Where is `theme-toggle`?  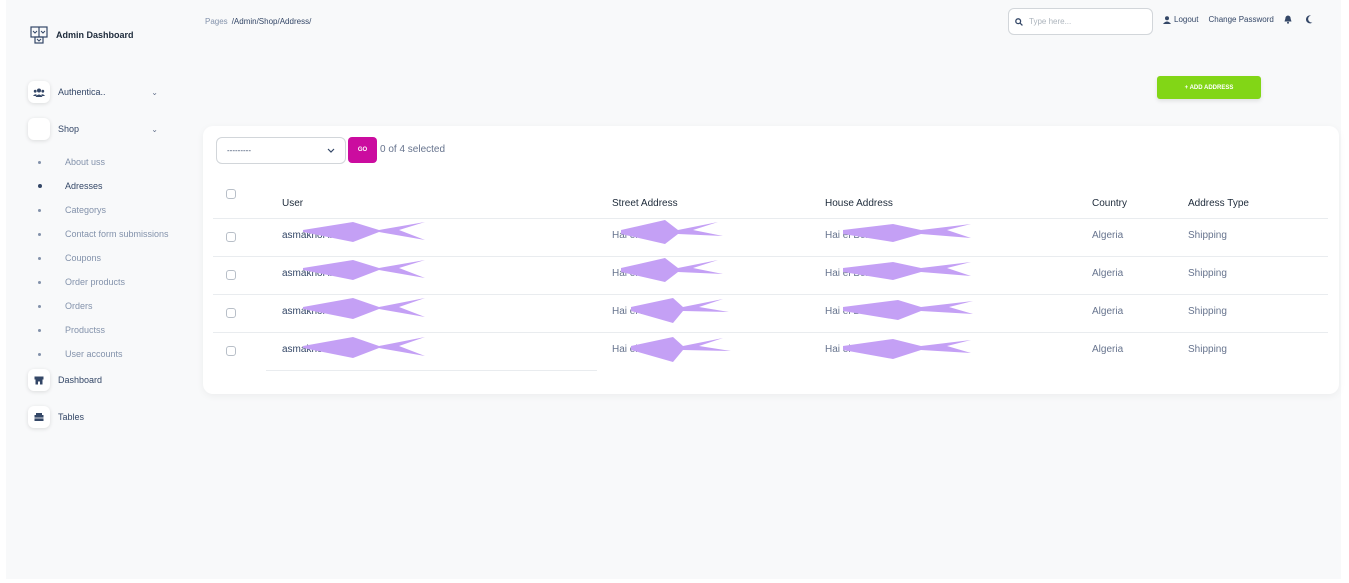 theme-toggle is located at coordinates (1310, 19).